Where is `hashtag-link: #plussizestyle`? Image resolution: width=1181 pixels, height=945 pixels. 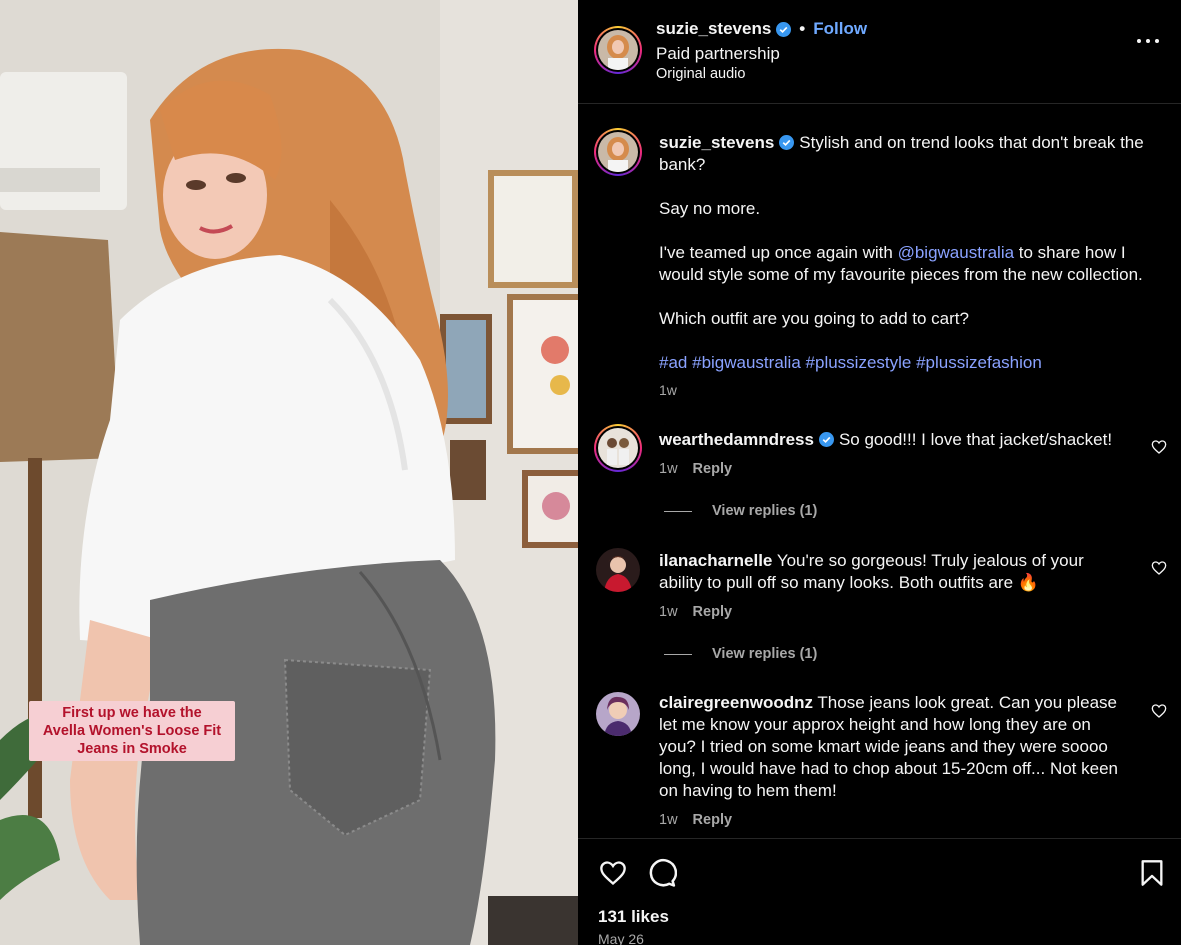 hashtag-link: #plussizestyle is located at coordinates (859, 362).